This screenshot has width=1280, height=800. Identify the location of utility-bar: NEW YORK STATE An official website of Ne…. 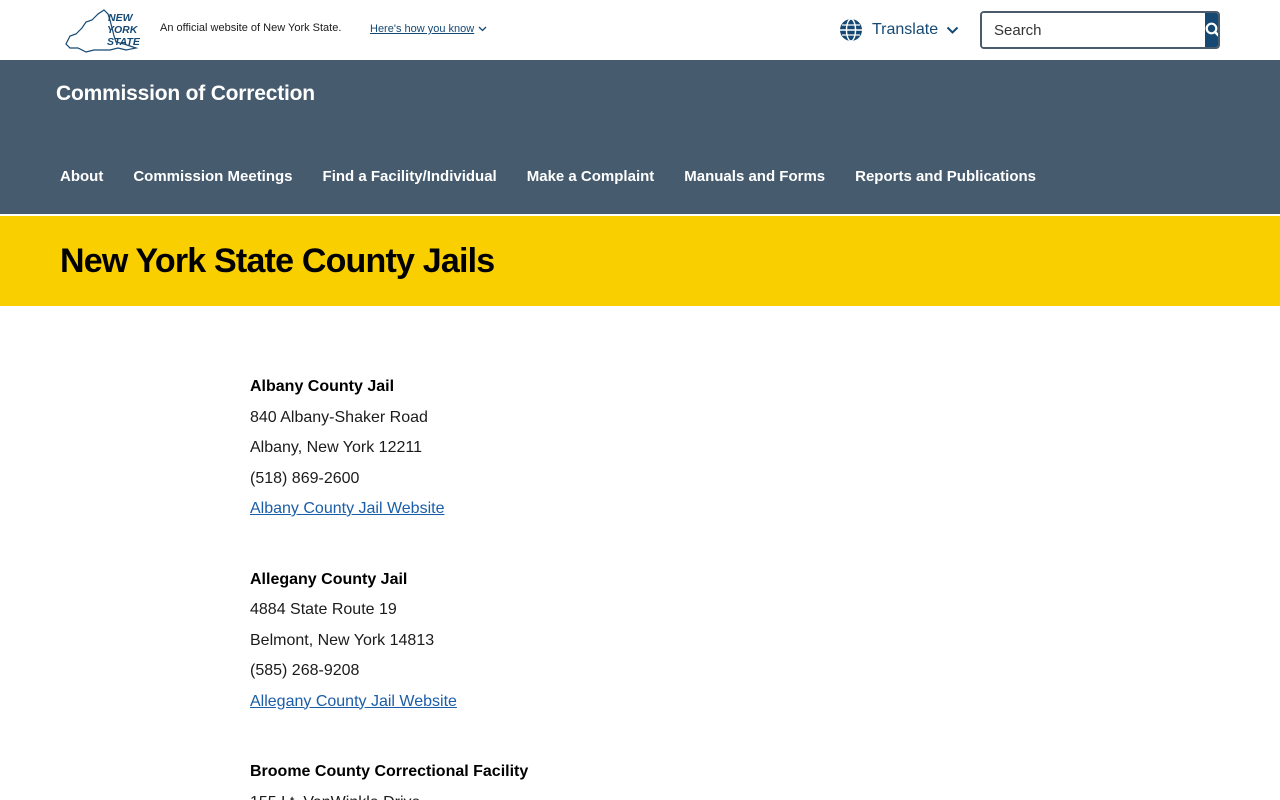
(640, 30).